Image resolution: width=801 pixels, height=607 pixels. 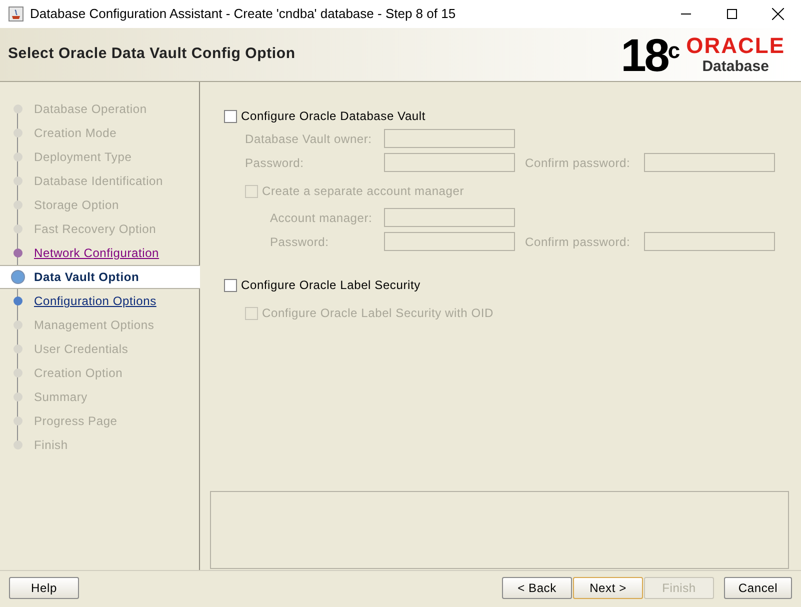 What do you see at coordinates (99, 421) in the screenshot?
I see `wizard-step: Progress Page` at bounding box center [99, 421].